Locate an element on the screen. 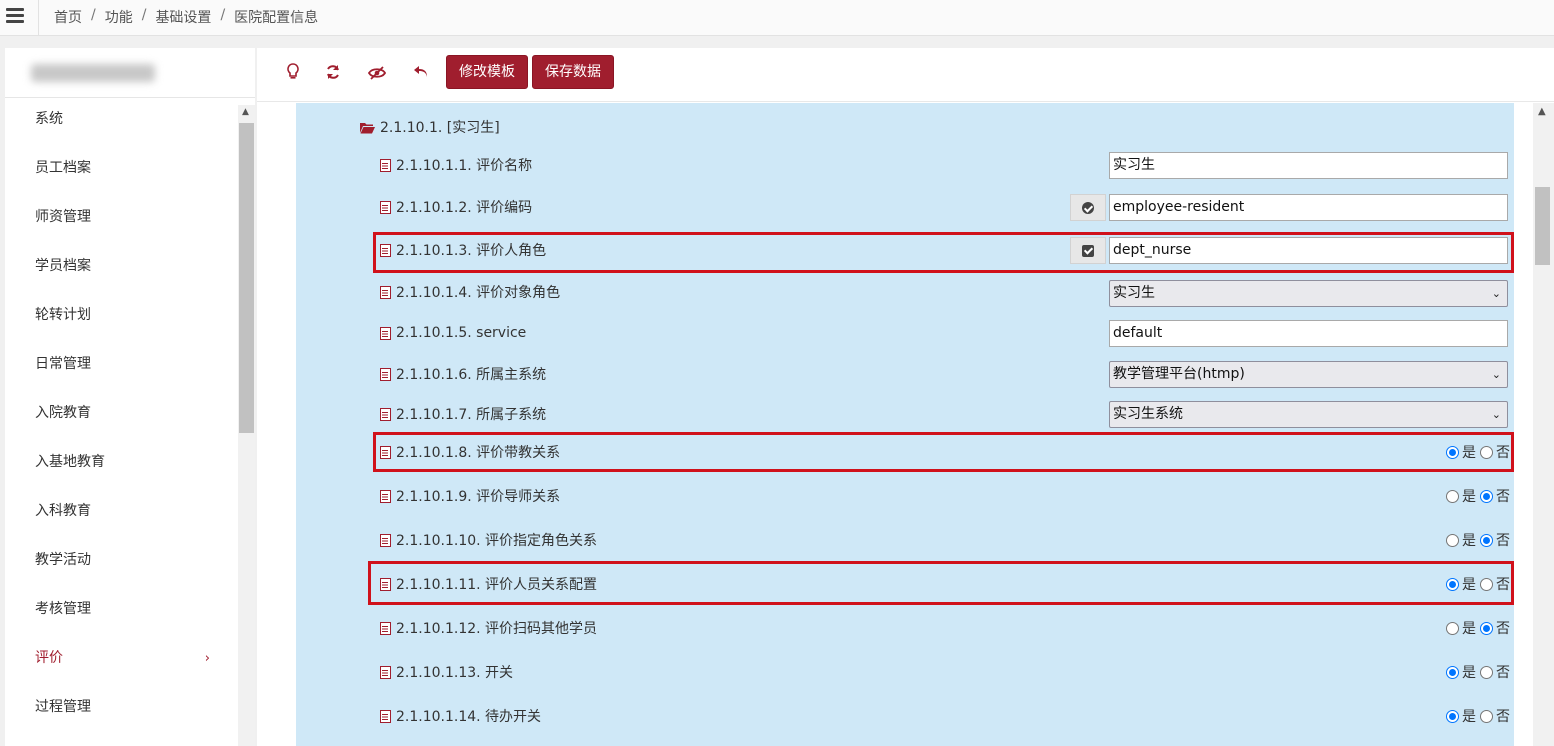 Image resolution: width=1554 pixels, height=746 pixels. config-input: 实习生 is located at coordinates (1308, 165).